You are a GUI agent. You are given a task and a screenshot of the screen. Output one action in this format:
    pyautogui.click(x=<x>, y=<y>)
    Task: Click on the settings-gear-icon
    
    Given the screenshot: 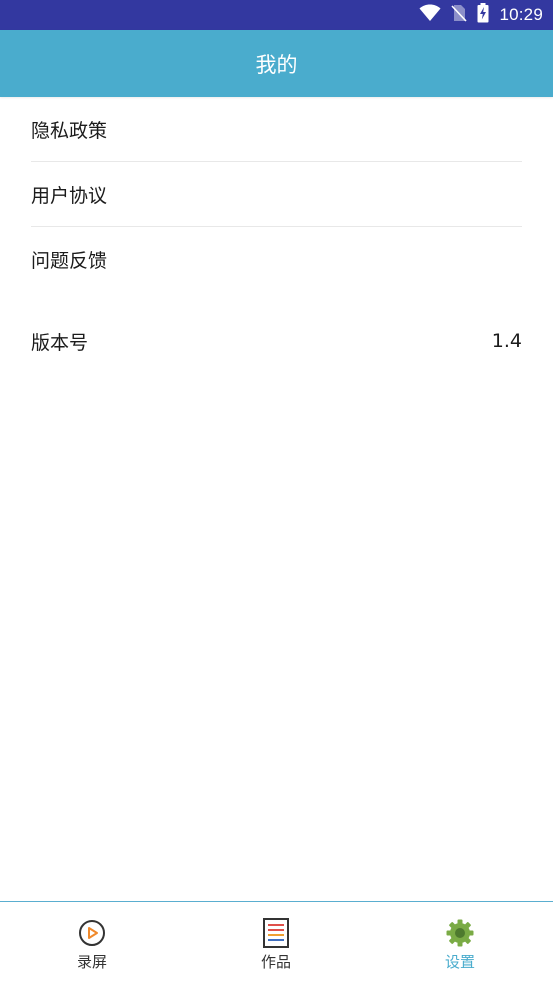 What is the action you would take?
    pyautogui.click(x=460, y=933)
    